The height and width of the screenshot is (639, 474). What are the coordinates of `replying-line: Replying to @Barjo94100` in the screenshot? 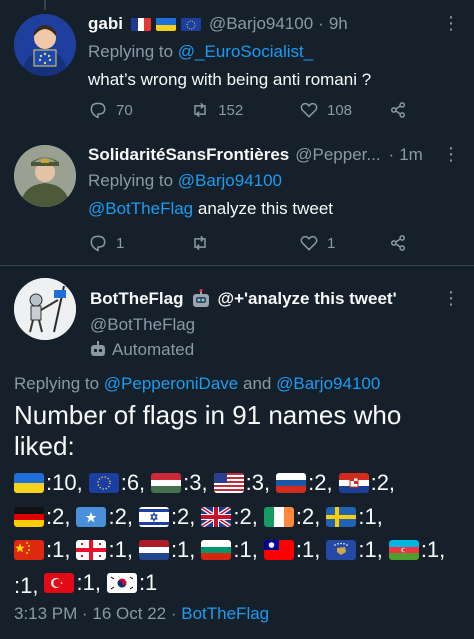 It's located at (185, 181).